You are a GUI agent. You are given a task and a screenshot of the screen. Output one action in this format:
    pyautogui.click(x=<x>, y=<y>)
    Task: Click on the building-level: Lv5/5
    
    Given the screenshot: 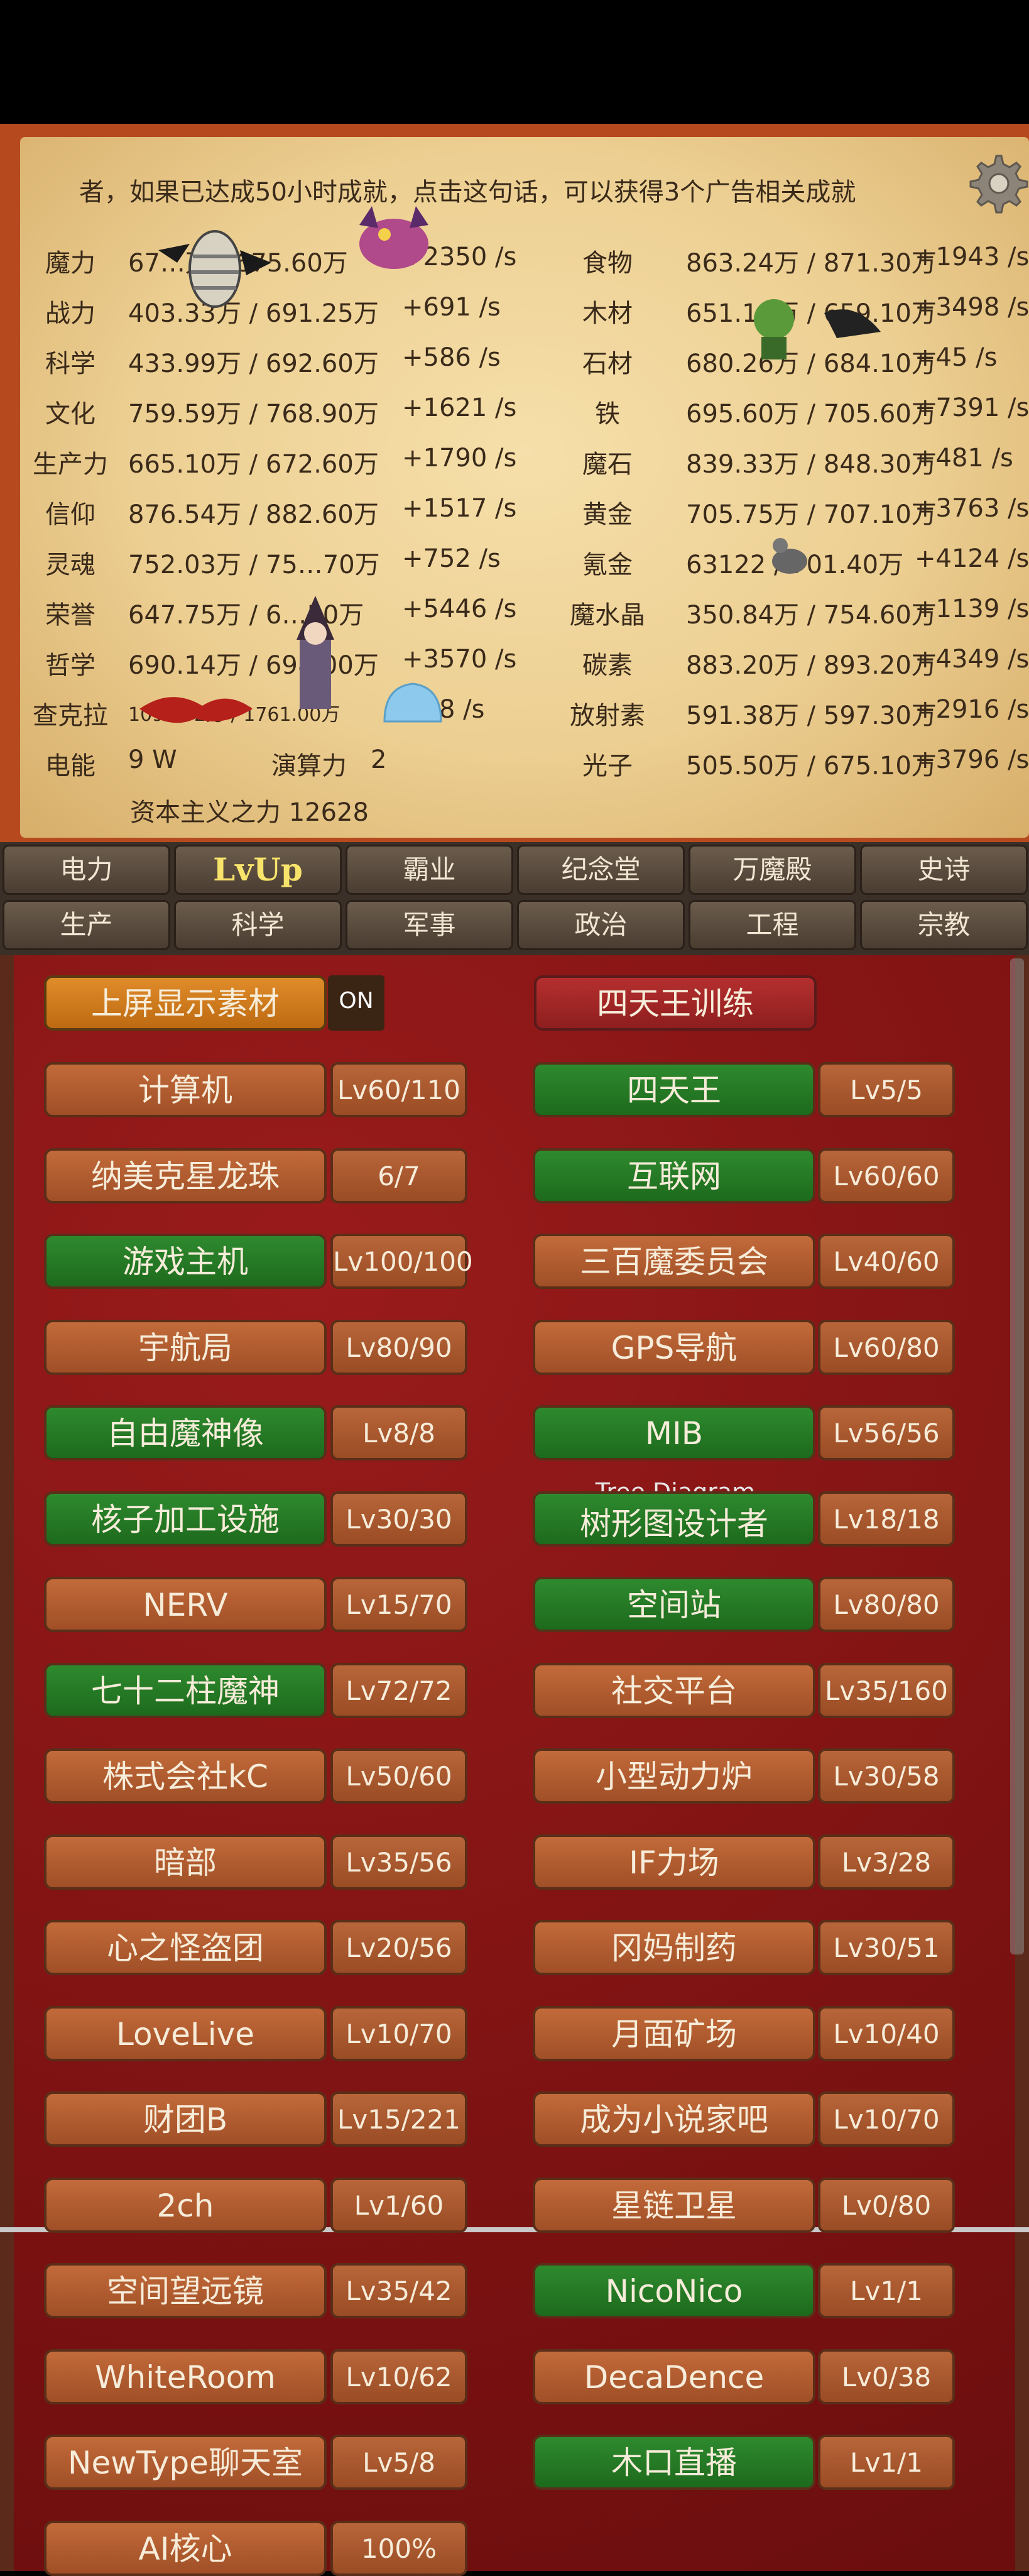 What is the action you would take?
    pyautogui.click(x=886, y=1089)
    